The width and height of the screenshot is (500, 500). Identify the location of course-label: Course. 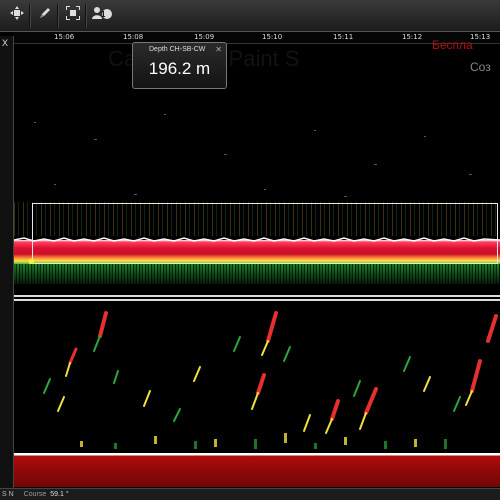
(35, 494).